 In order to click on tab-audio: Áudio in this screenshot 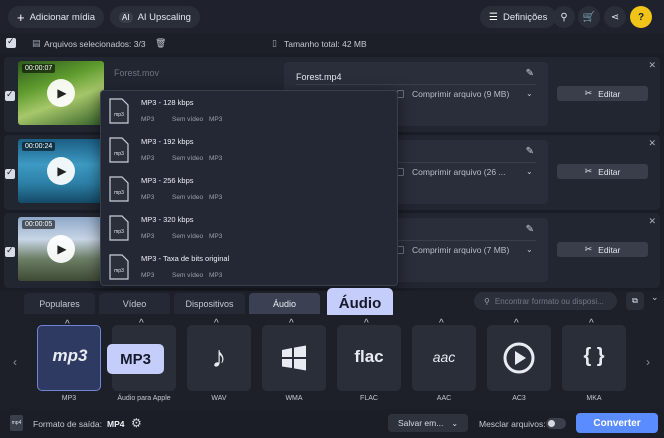, I will do `click(284, 303)`.